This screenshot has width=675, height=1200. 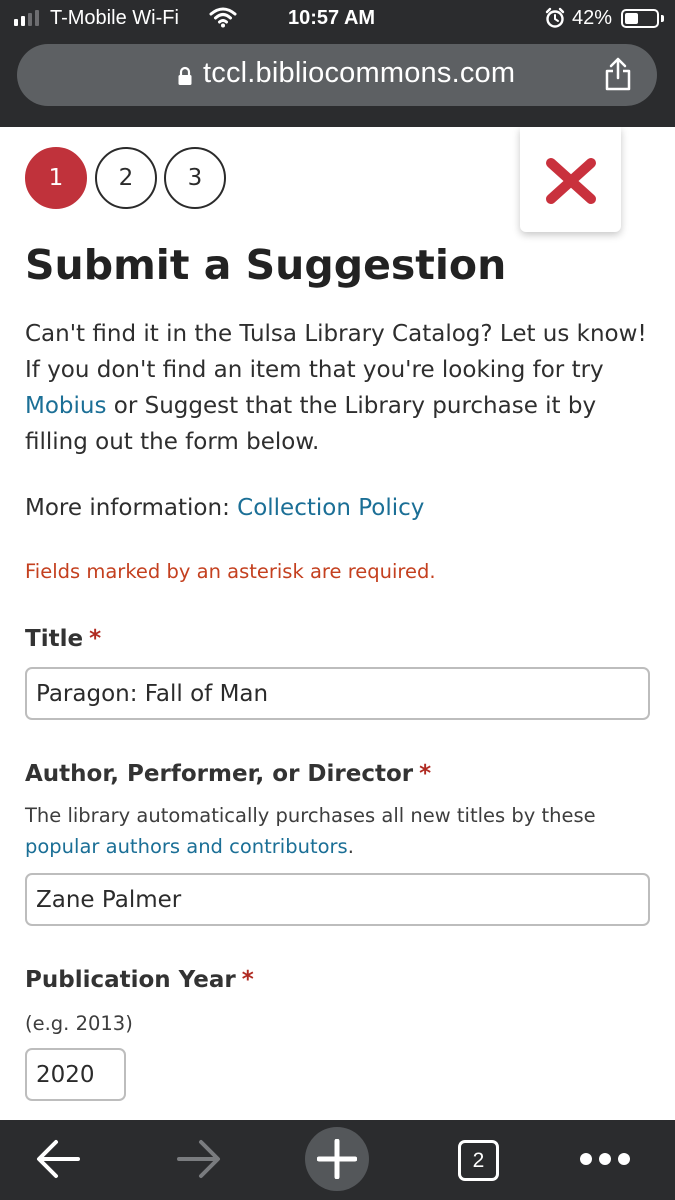 What do you see at coordinates (337, 693) in the screenshot?
I see `title-input: Paragon: Fall of Man` at bounding box center [337, 693].